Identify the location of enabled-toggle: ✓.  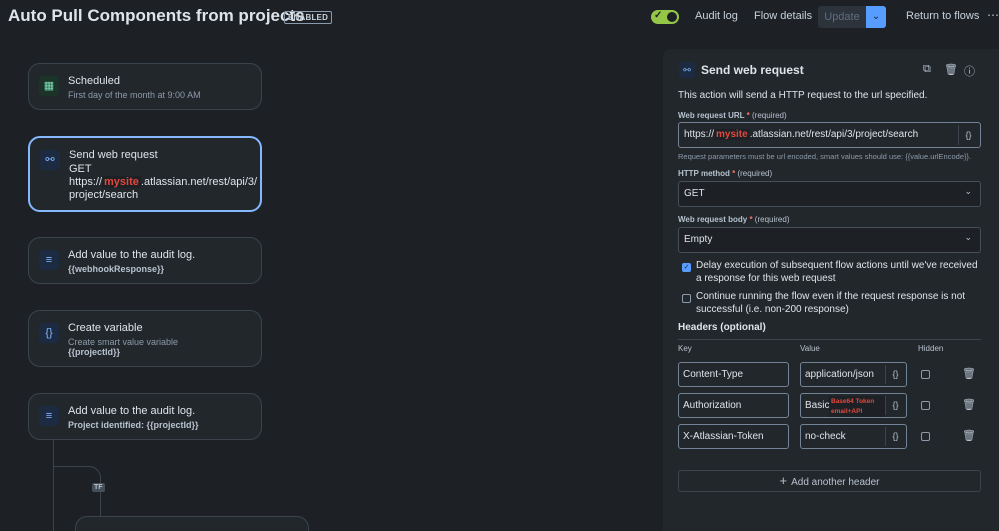
(665, 17).